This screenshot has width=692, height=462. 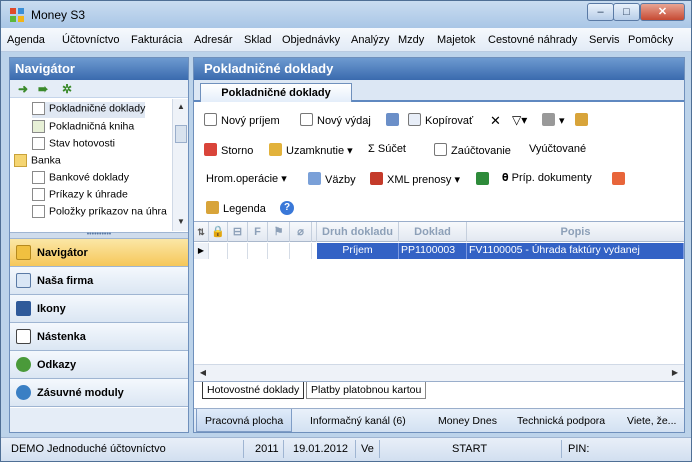 What do you see at coordinates (411, 40) in the screenshot?
I see `menu-mzdy: Mzdy` at bounding box center [411, 40].